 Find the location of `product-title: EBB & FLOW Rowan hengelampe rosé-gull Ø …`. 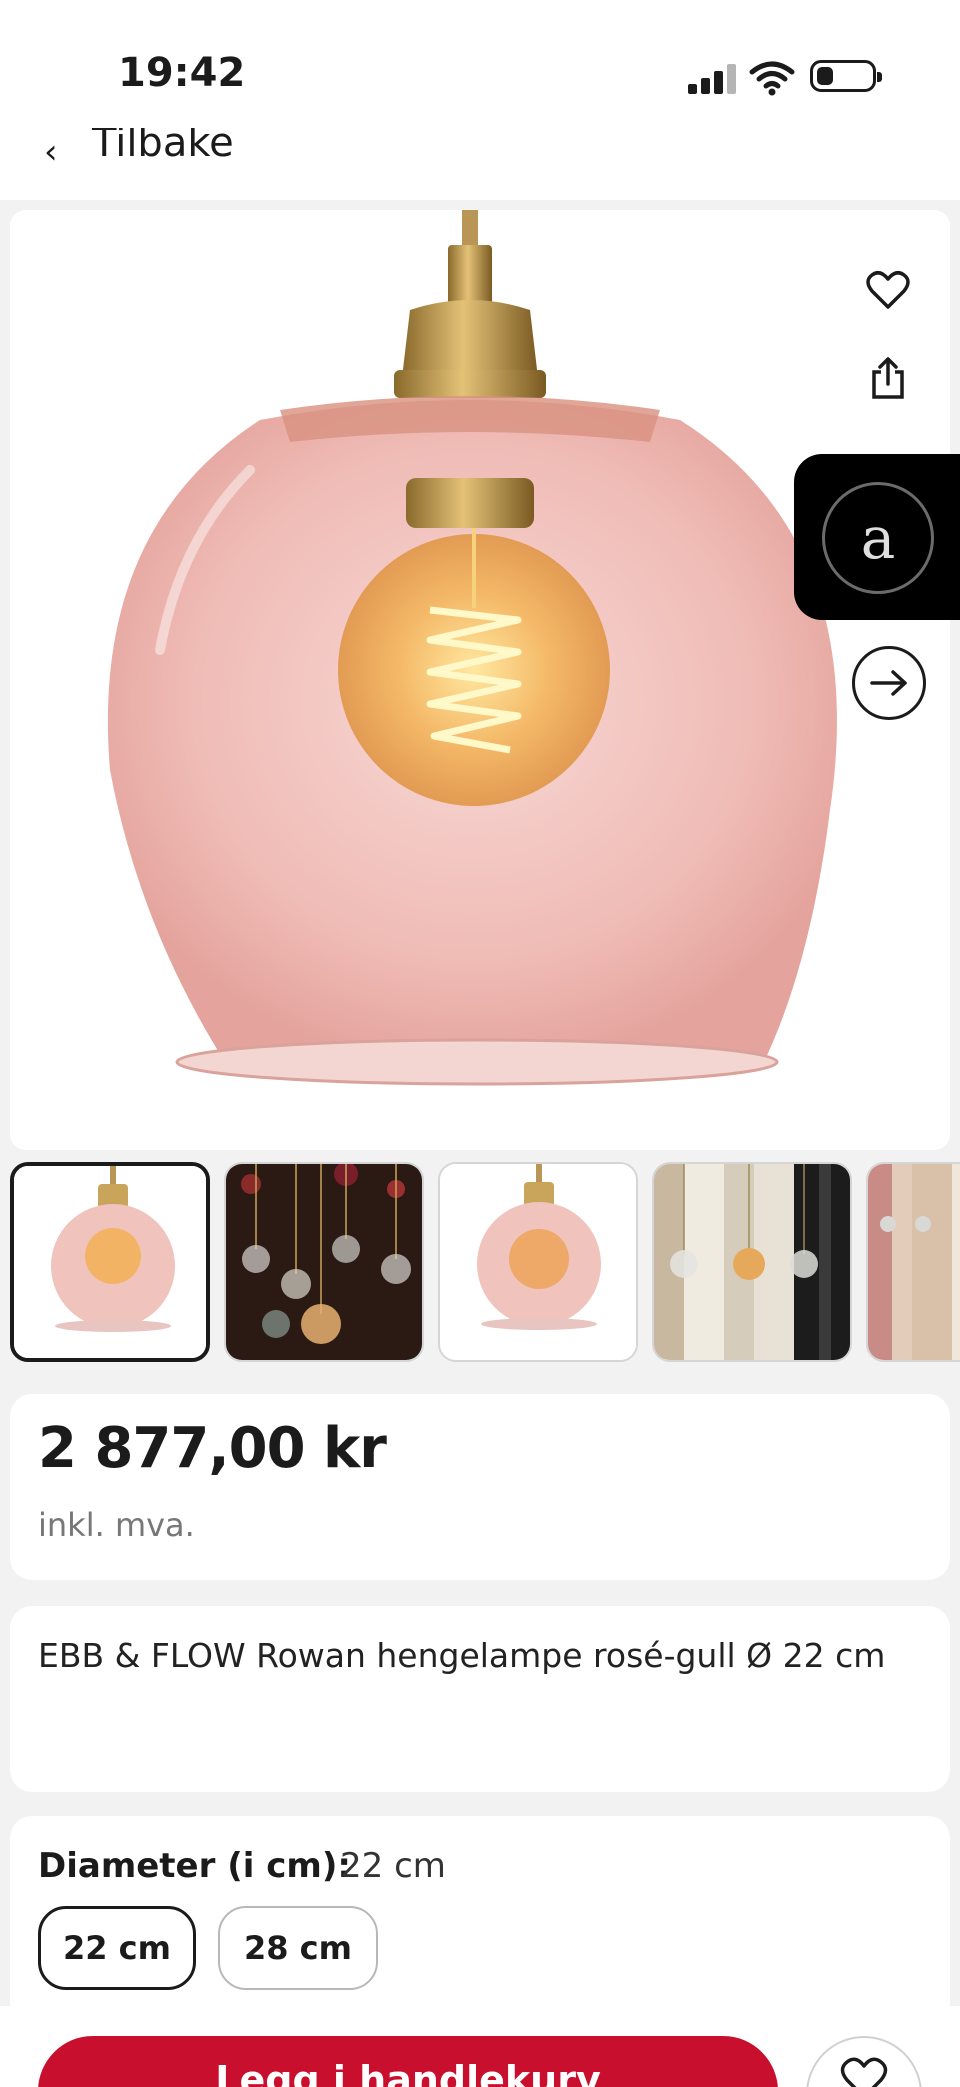

product-title: EBB & FLOW Rowan hengelampe rosé-gull Ø … is located at coordinates (462, 1655).